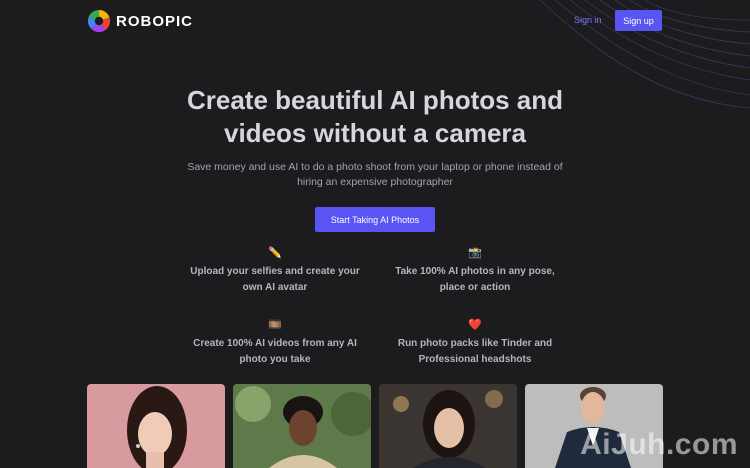 The image size is (750, 468). I want to click on start-taking-ai-photos-button: Start Taking AI Photos, so click(375, 219).